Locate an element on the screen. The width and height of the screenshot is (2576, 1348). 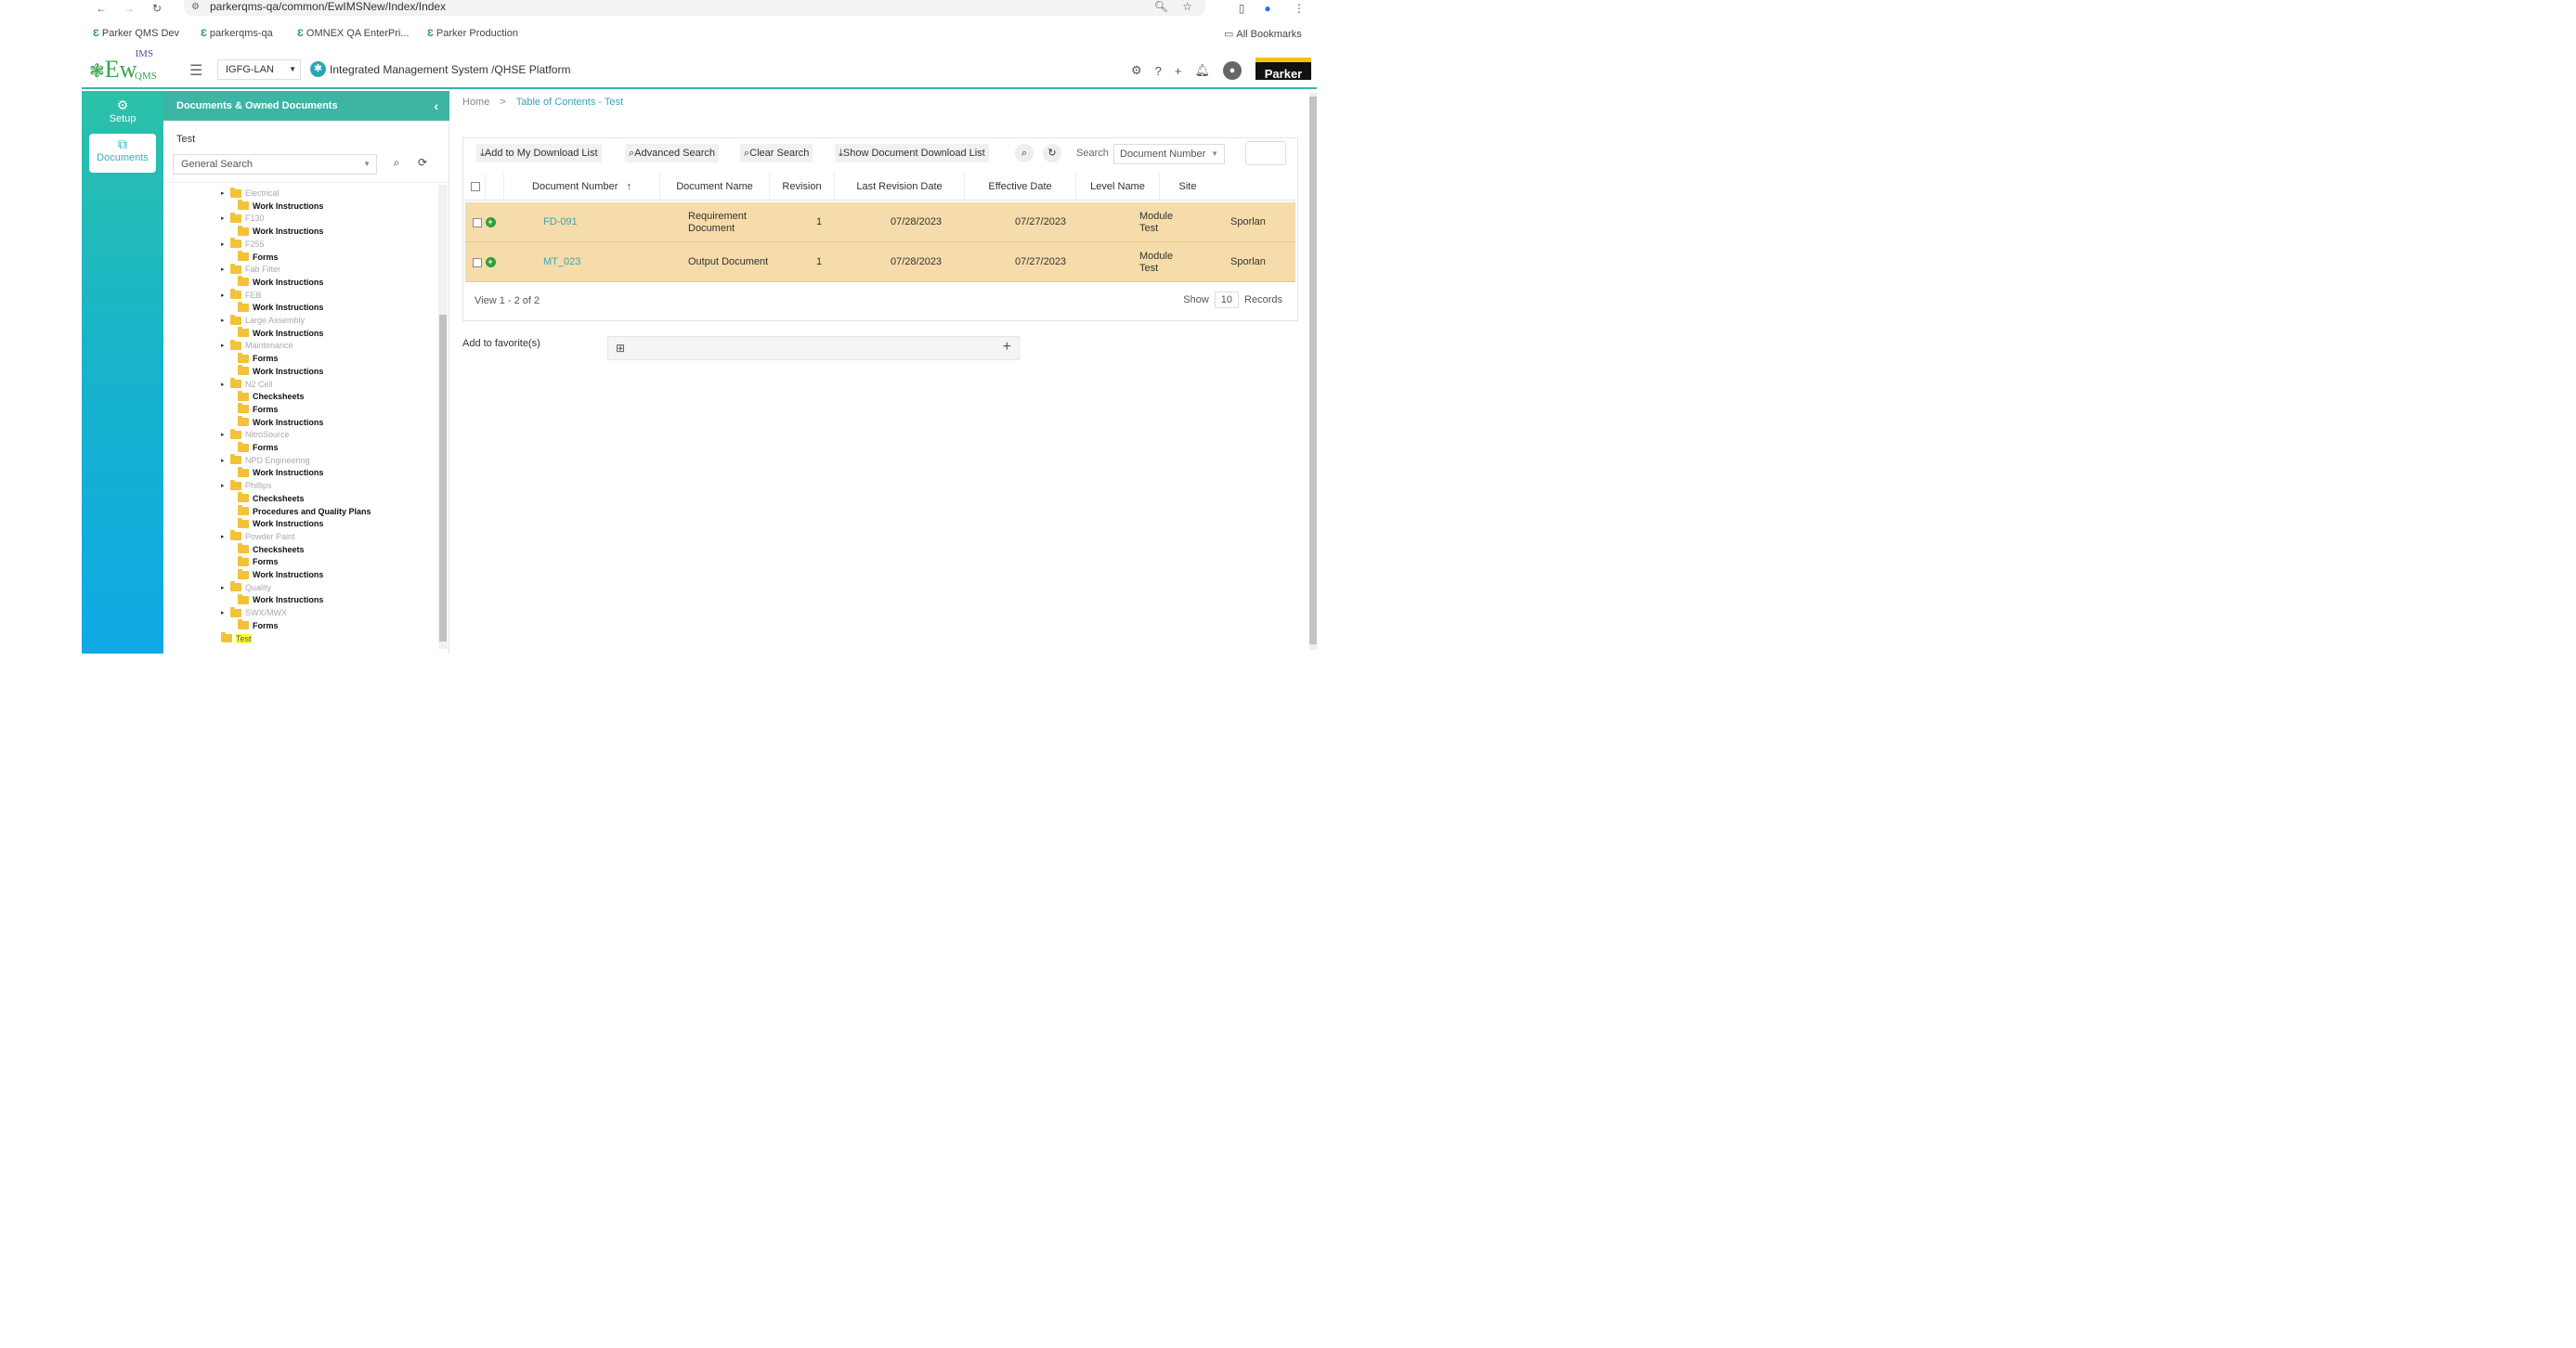
breadcrumb-home: Home is located at coordinates (475, 103).